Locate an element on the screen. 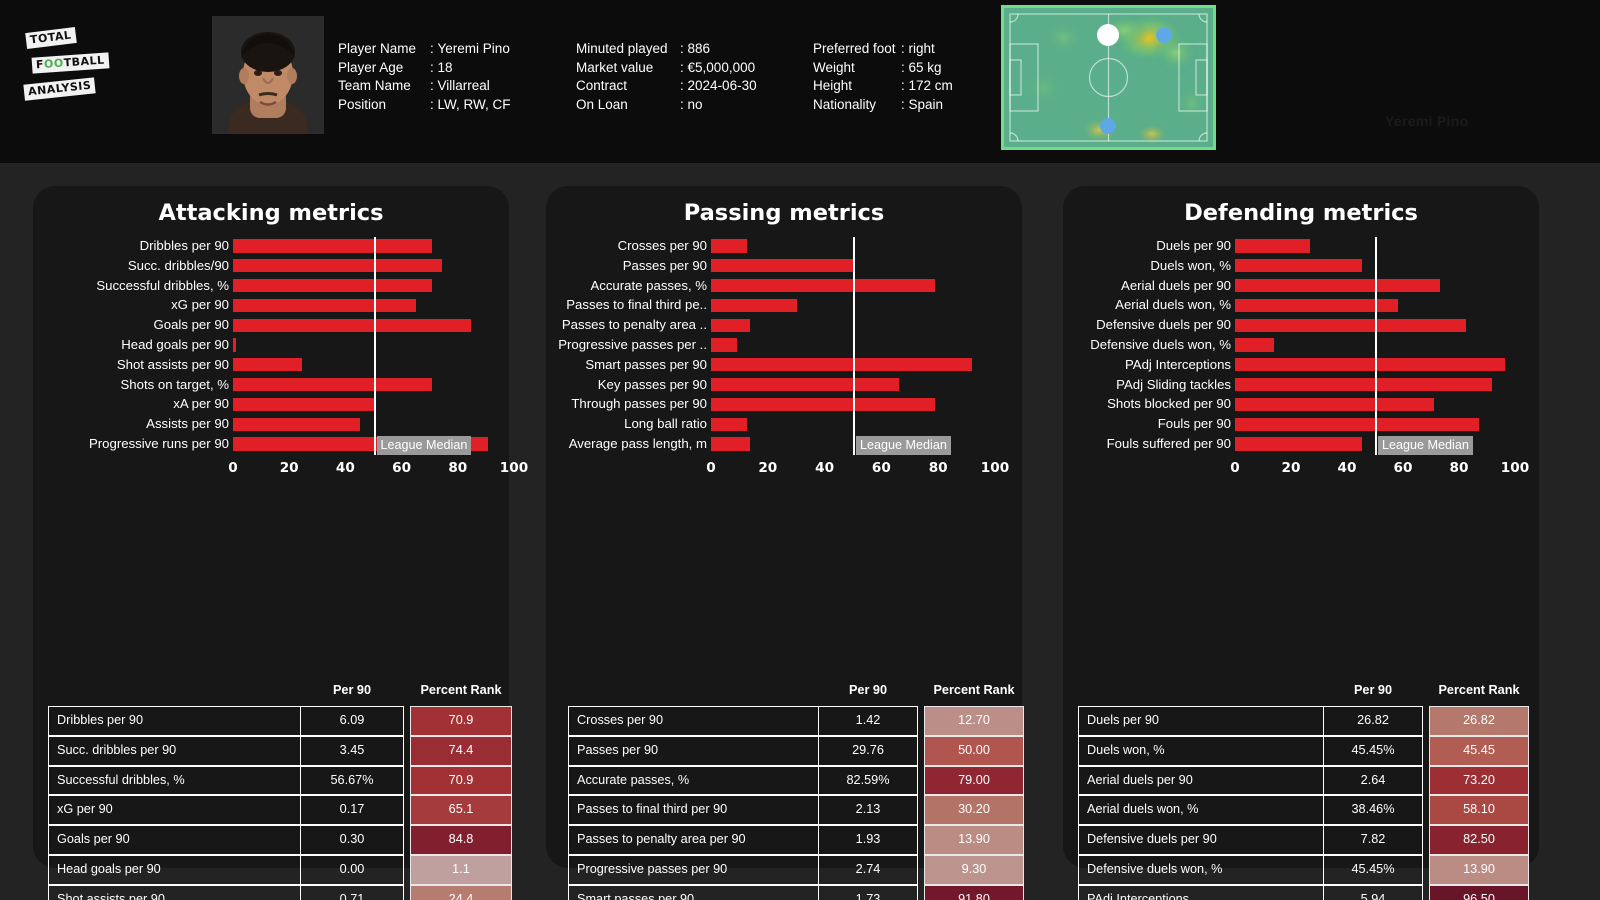  league-median-line is located at coordinates (374, 346).